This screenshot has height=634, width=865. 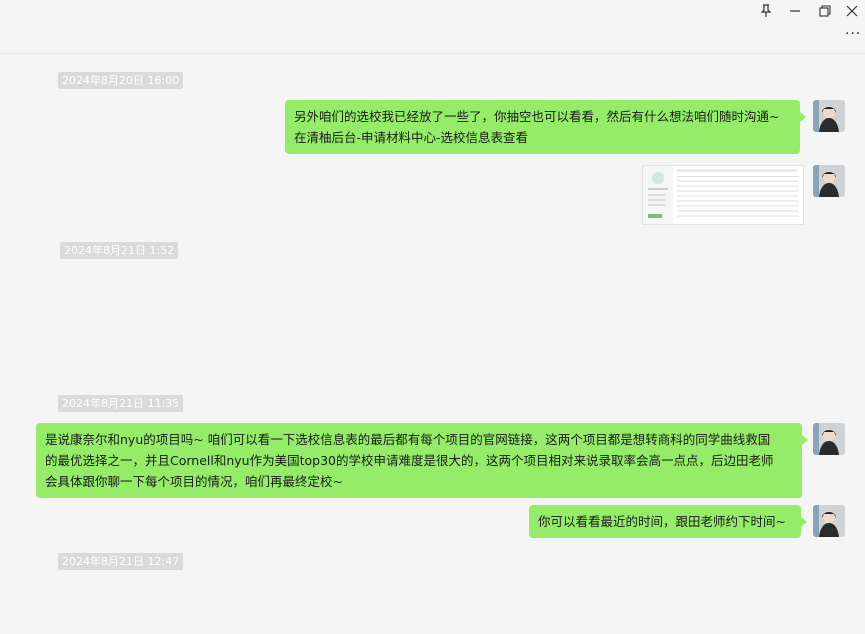 I want to click on more-icon: ···, so click(x=853, y=34).